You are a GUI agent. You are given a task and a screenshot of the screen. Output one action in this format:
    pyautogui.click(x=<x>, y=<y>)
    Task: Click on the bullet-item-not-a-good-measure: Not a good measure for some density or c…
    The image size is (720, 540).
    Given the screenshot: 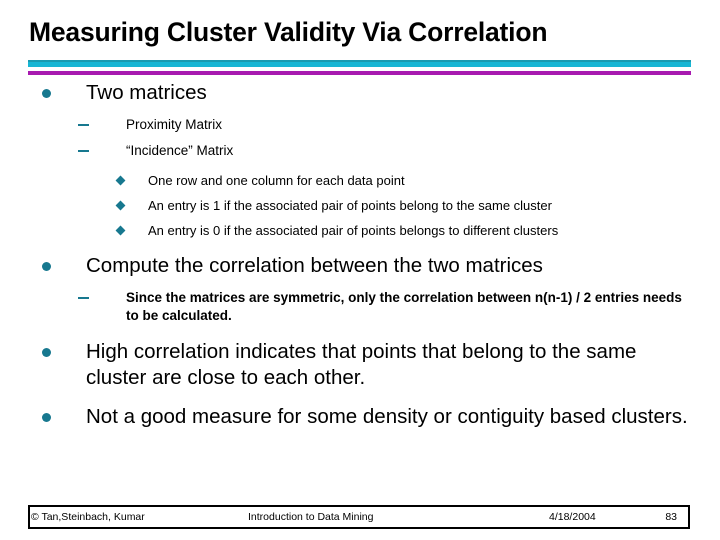 What is the action you would take?
    pyautogui.click(x=360, y=417)
    